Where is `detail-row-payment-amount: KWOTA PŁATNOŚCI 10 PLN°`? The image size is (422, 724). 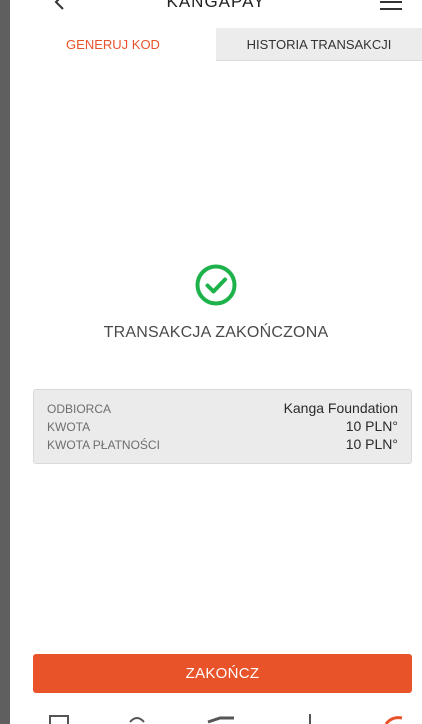
detail-row-payment-amount: KWOTA PŁATNOŚCI 10 PLN° is located at coordinates (222, 445).